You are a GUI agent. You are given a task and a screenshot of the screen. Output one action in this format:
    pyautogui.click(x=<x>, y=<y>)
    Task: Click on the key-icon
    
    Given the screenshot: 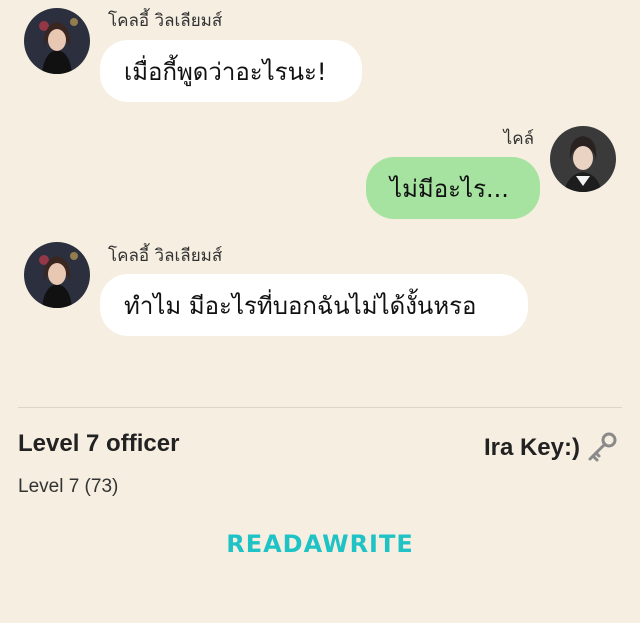 What is the action you would take?
    pyautogui.click(x=602, y=448)
    